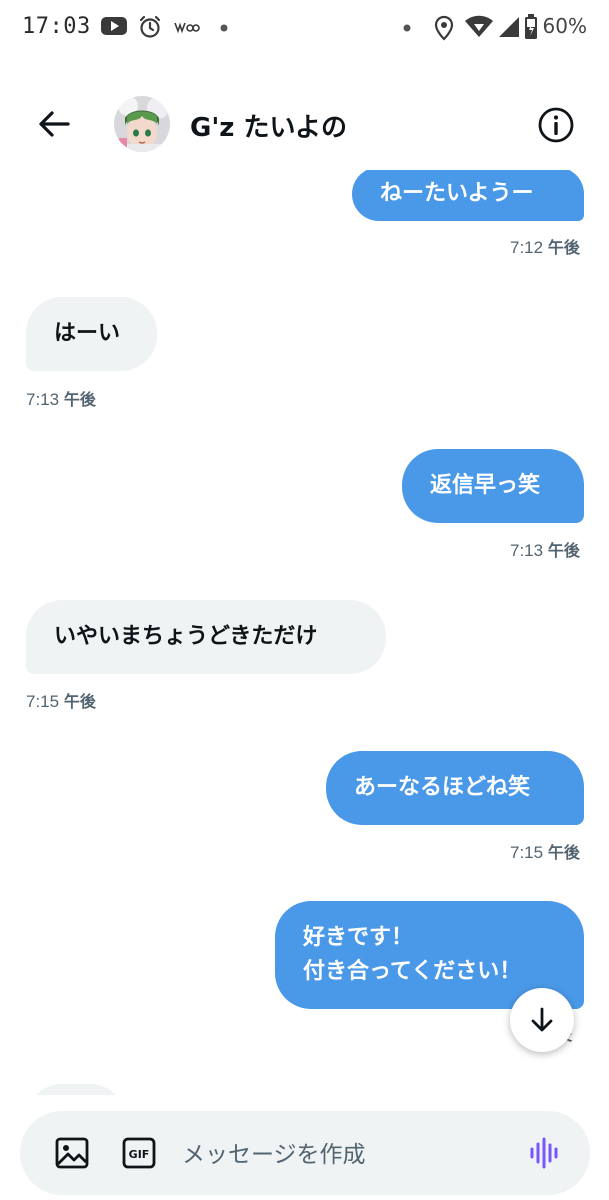 This screenshot has height=1200, width=609. I want to click on battery-icon, so click(531, 26).